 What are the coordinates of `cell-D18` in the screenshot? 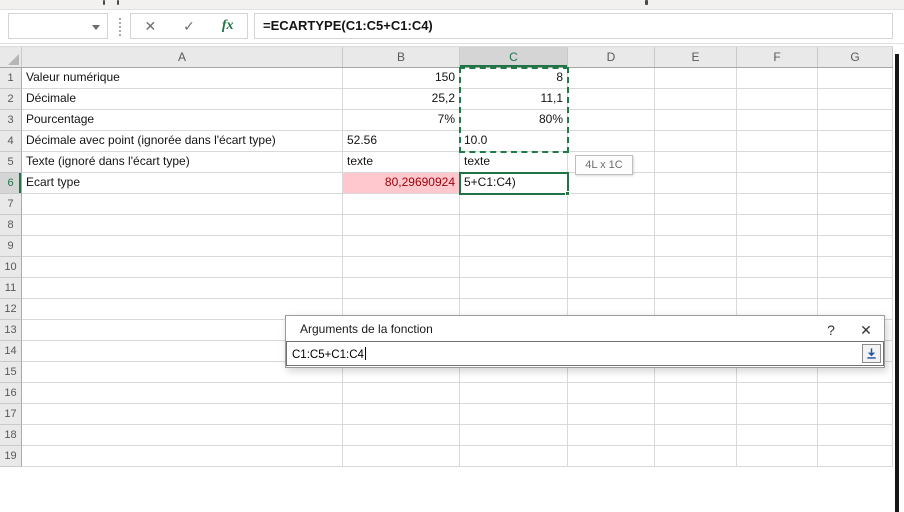 It's located at (611, 435).